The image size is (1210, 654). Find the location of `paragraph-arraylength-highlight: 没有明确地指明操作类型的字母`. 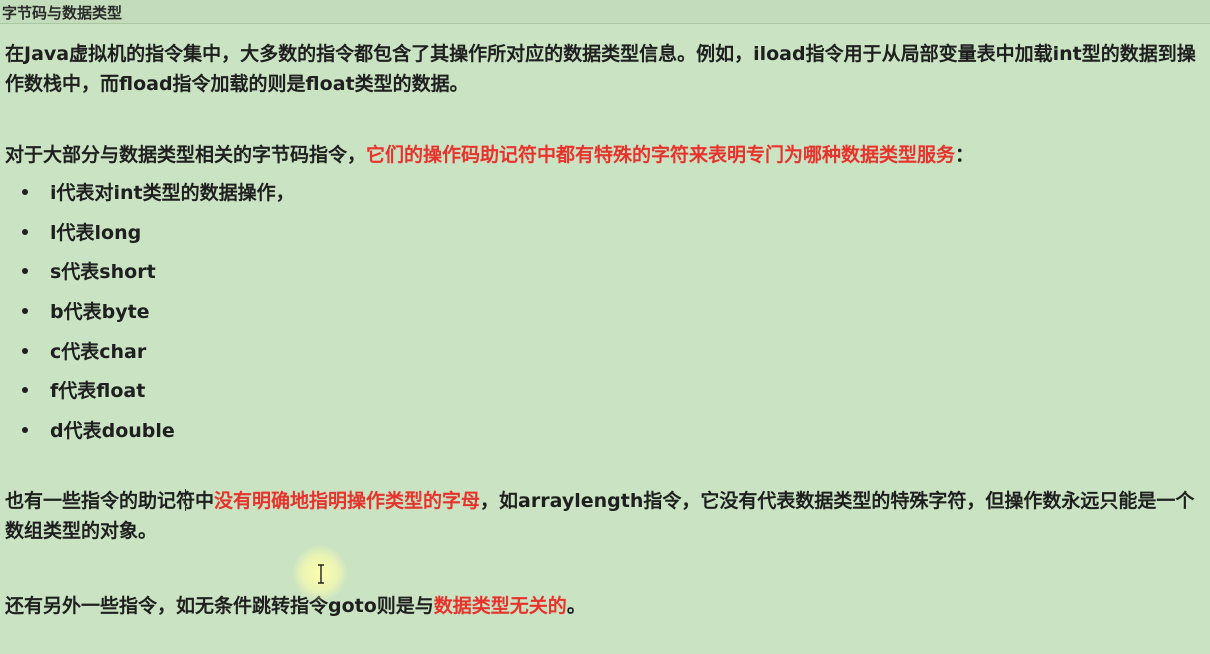

paragraph-arraylength-highlight: 没有明确地指明操作类型的字母 is located at coordinates (347, 501).